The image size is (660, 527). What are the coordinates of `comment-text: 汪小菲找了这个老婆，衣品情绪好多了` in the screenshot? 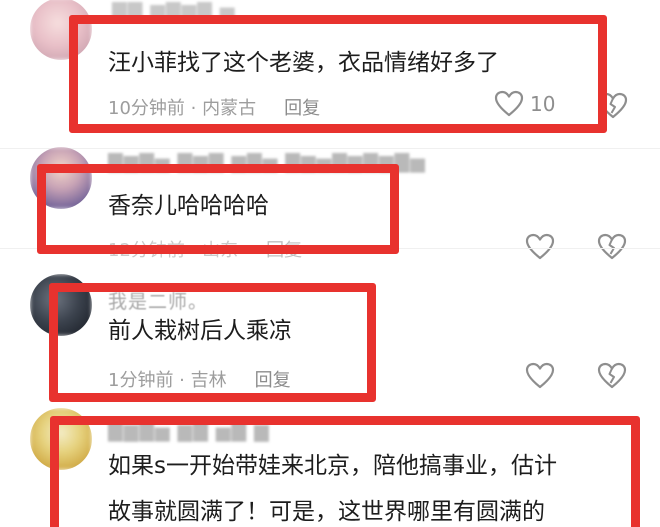 It's located at (303, 63).